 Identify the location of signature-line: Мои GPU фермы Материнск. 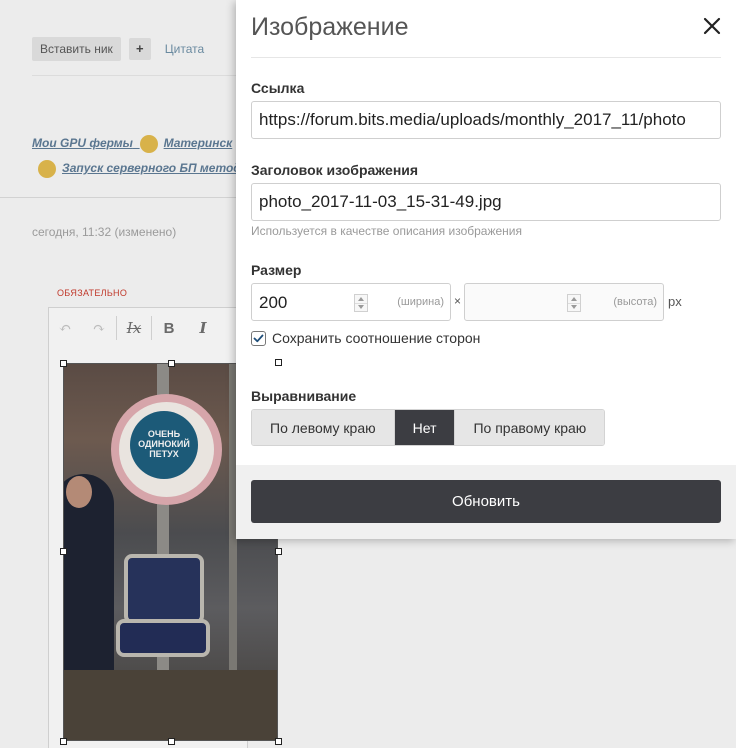
(132, 144).